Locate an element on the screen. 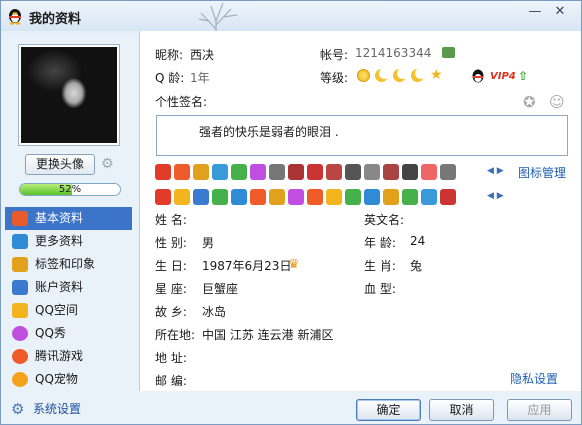 This screenshot has height=425, width=582. avatar is located at coordinates (69, 95).